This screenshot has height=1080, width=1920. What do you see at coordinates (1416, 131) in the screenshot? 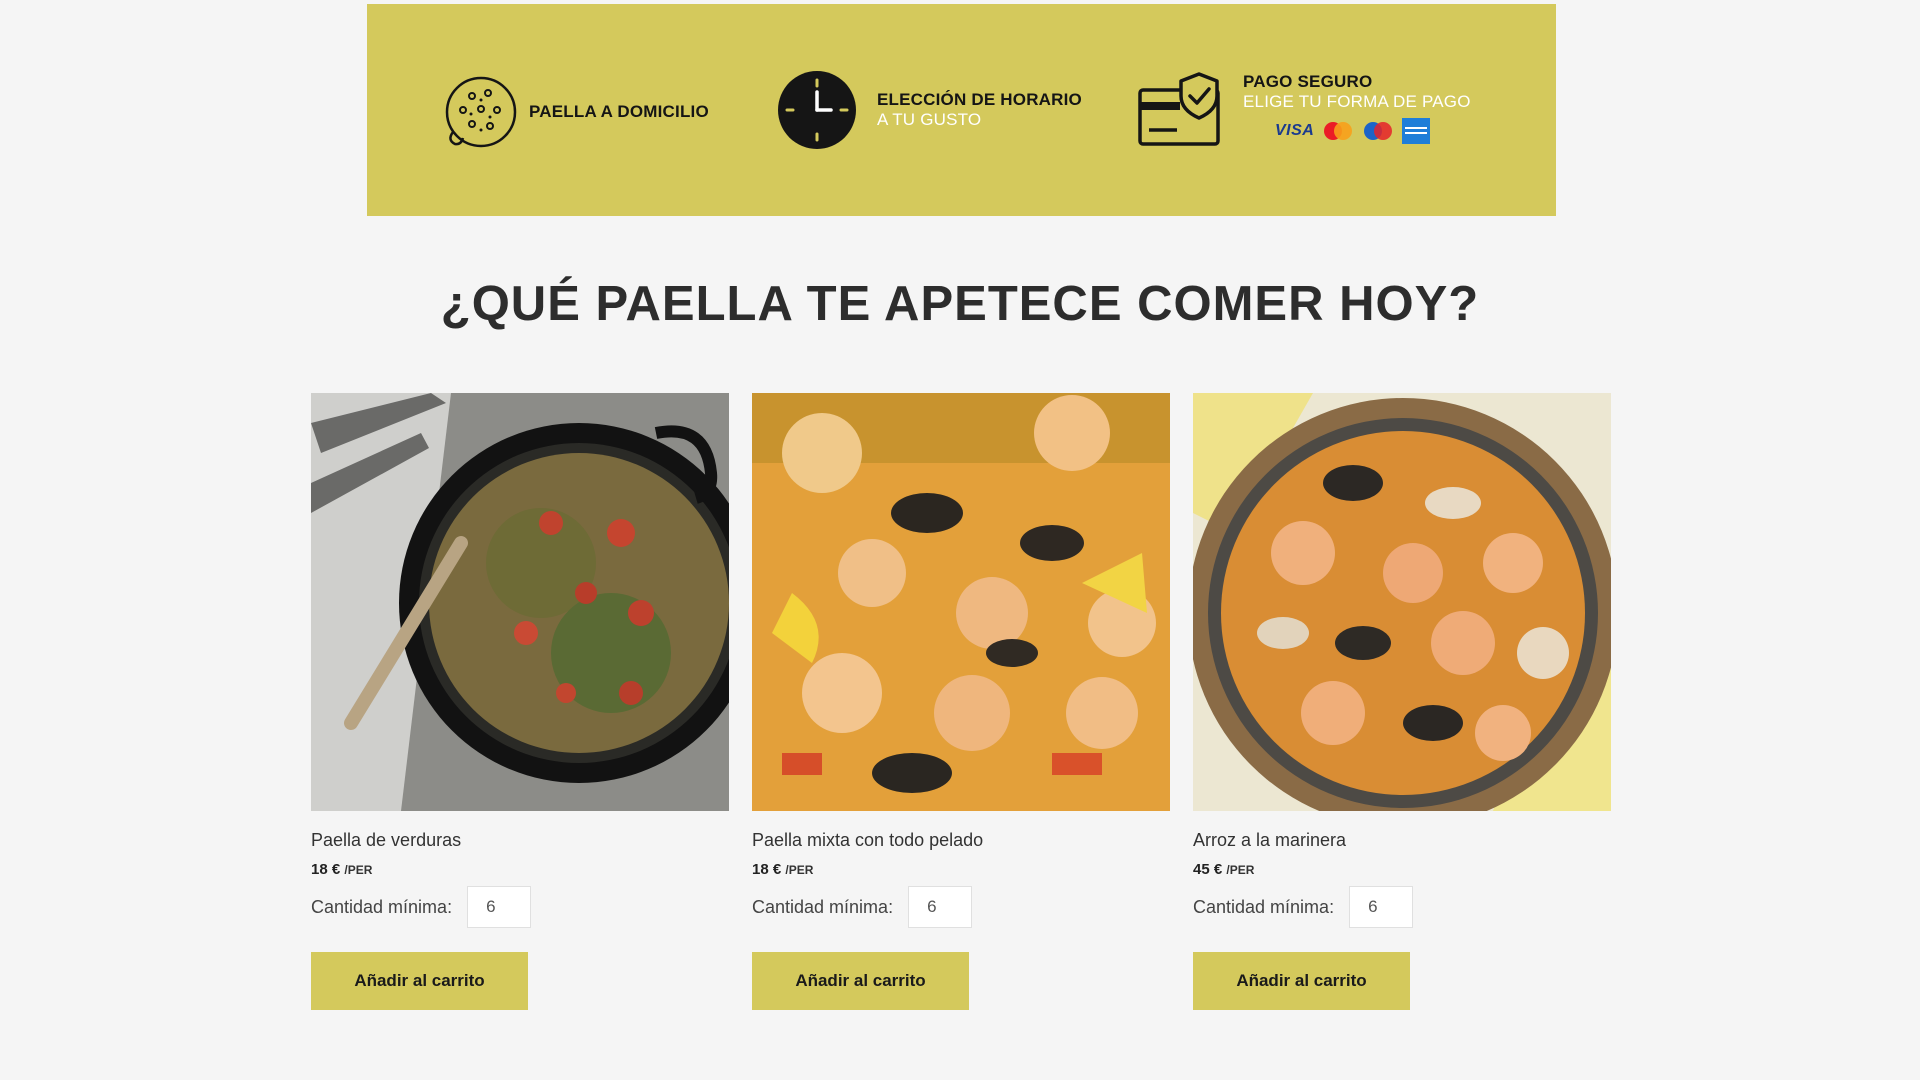
I see `amex-icon` at bounding box center [1416, 131].